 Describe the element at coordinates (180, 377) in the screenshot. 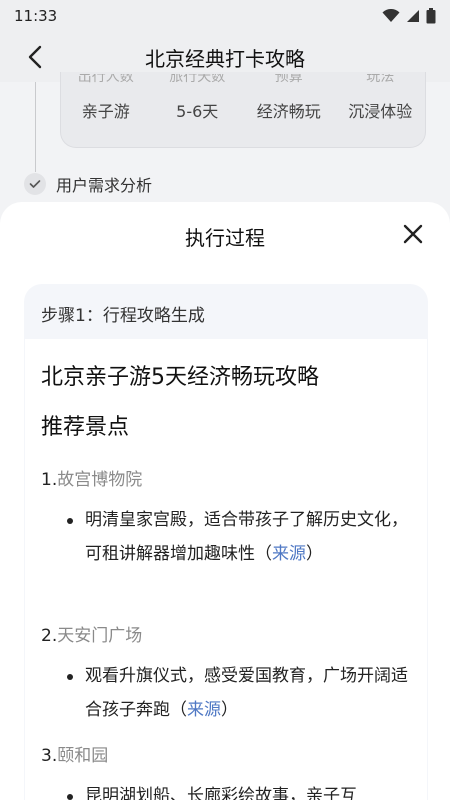

I see `article-title: 北京亲子游5天经济畅玩攻略` at that location.